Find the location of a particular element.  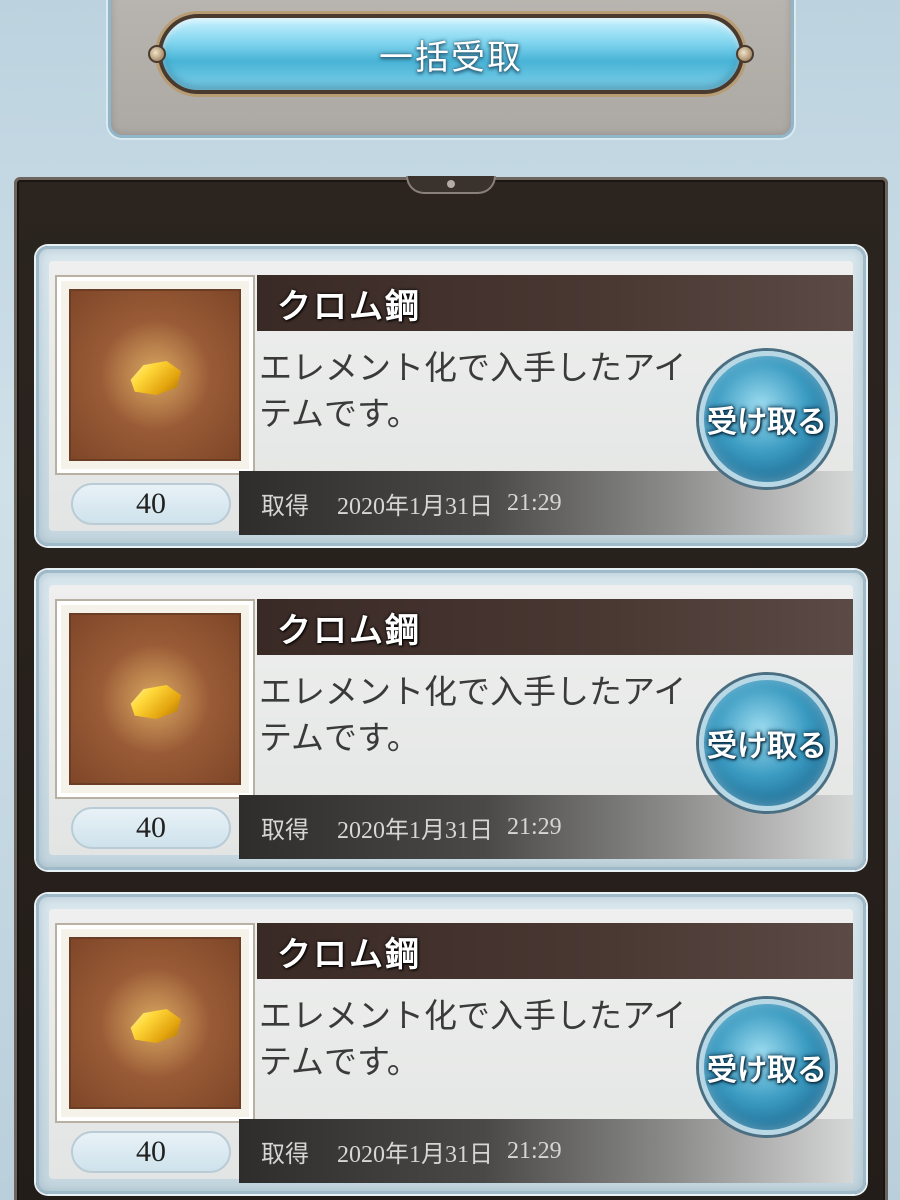

button-ornament-right is located at coordinates (745, 54).